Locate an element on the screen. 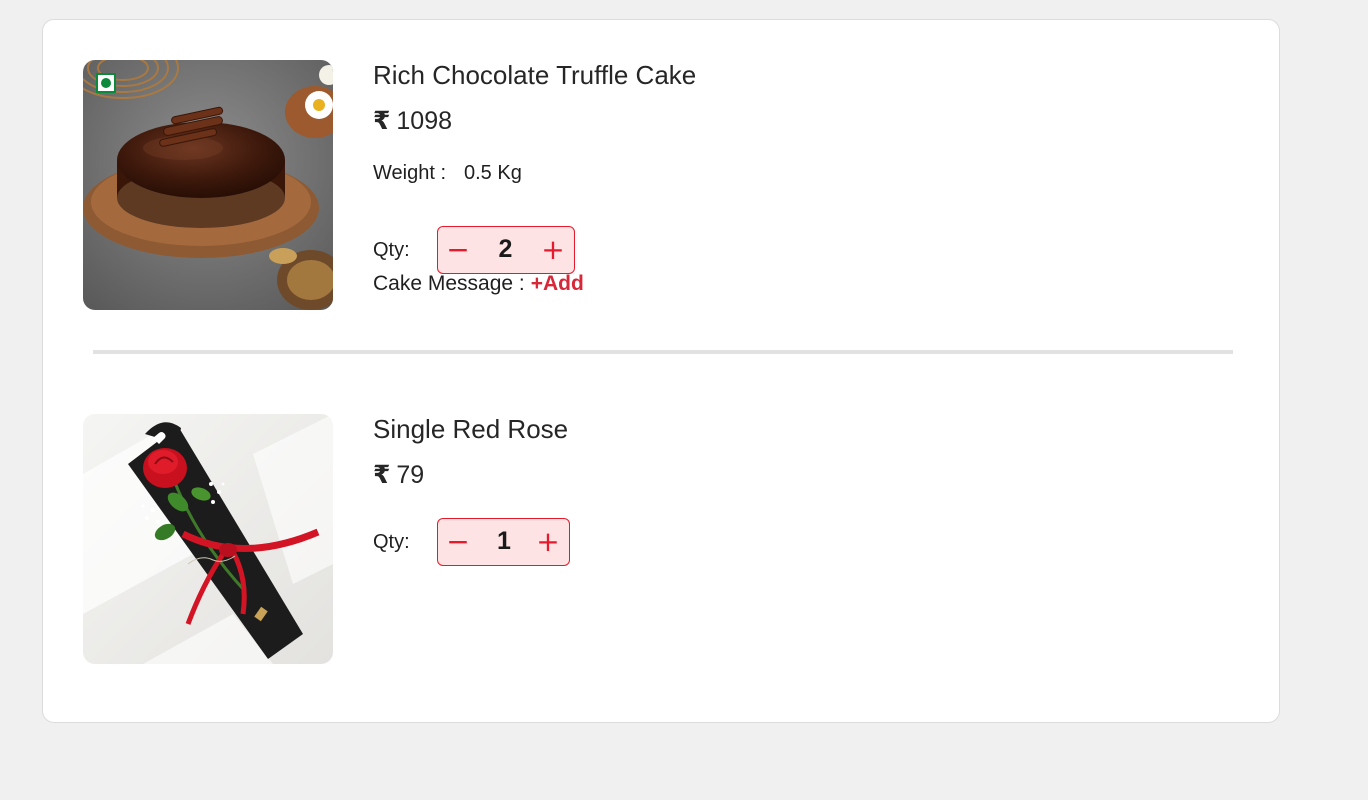 This screenshot has height=800, width=1368. cake-message-row: Cake Message : +Add is located at coordinates (478, 284).